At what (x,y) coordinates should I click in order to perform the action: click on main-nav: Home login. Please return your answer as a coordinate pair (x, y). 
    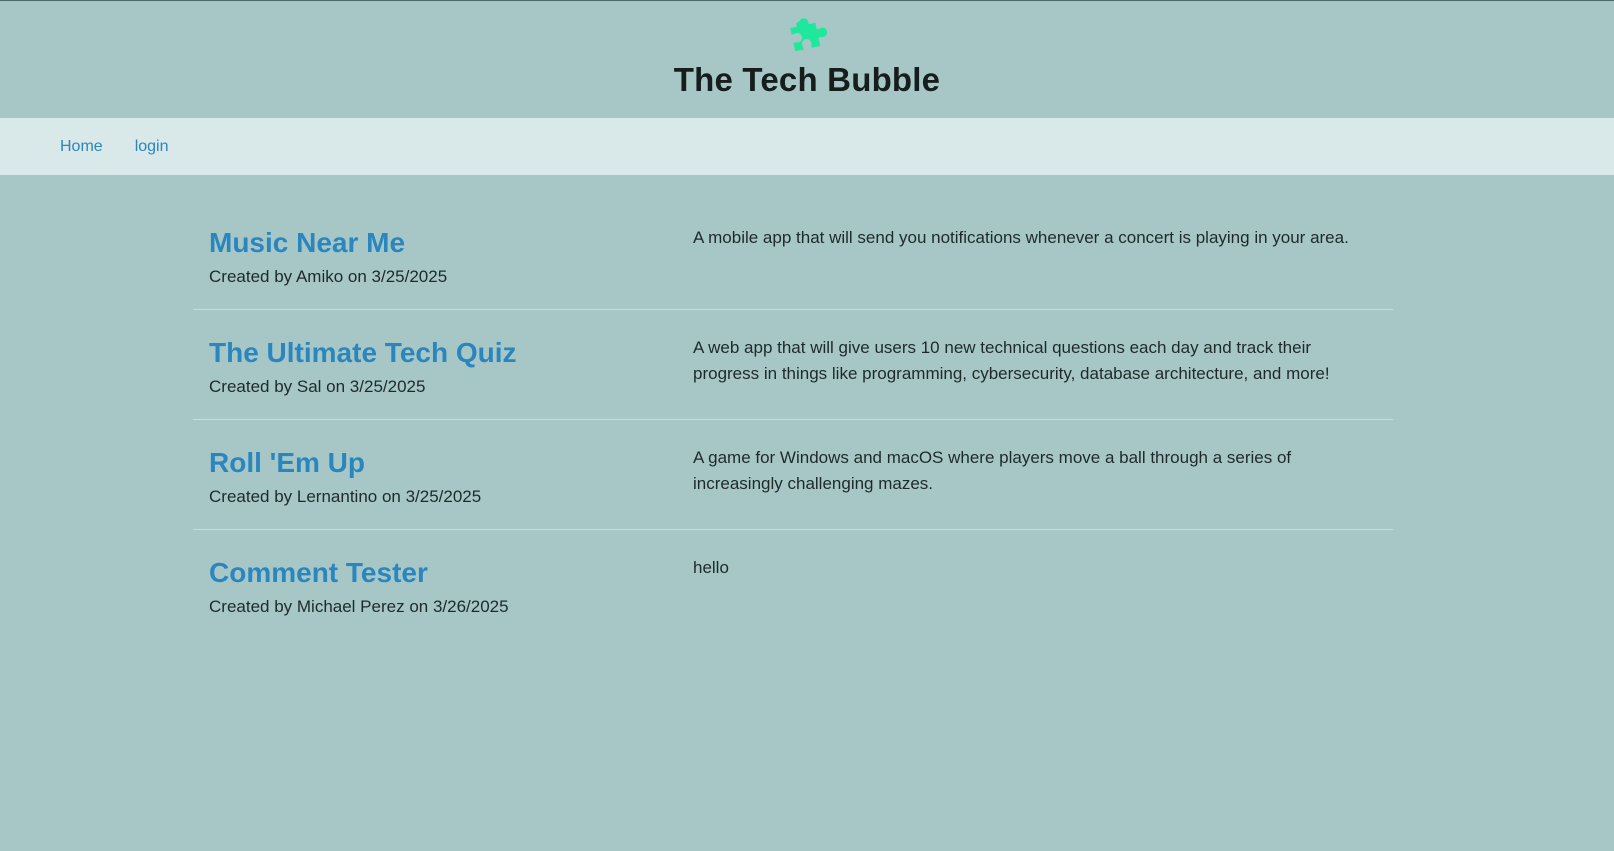
    Looking at the image, I should click on (807, 146).